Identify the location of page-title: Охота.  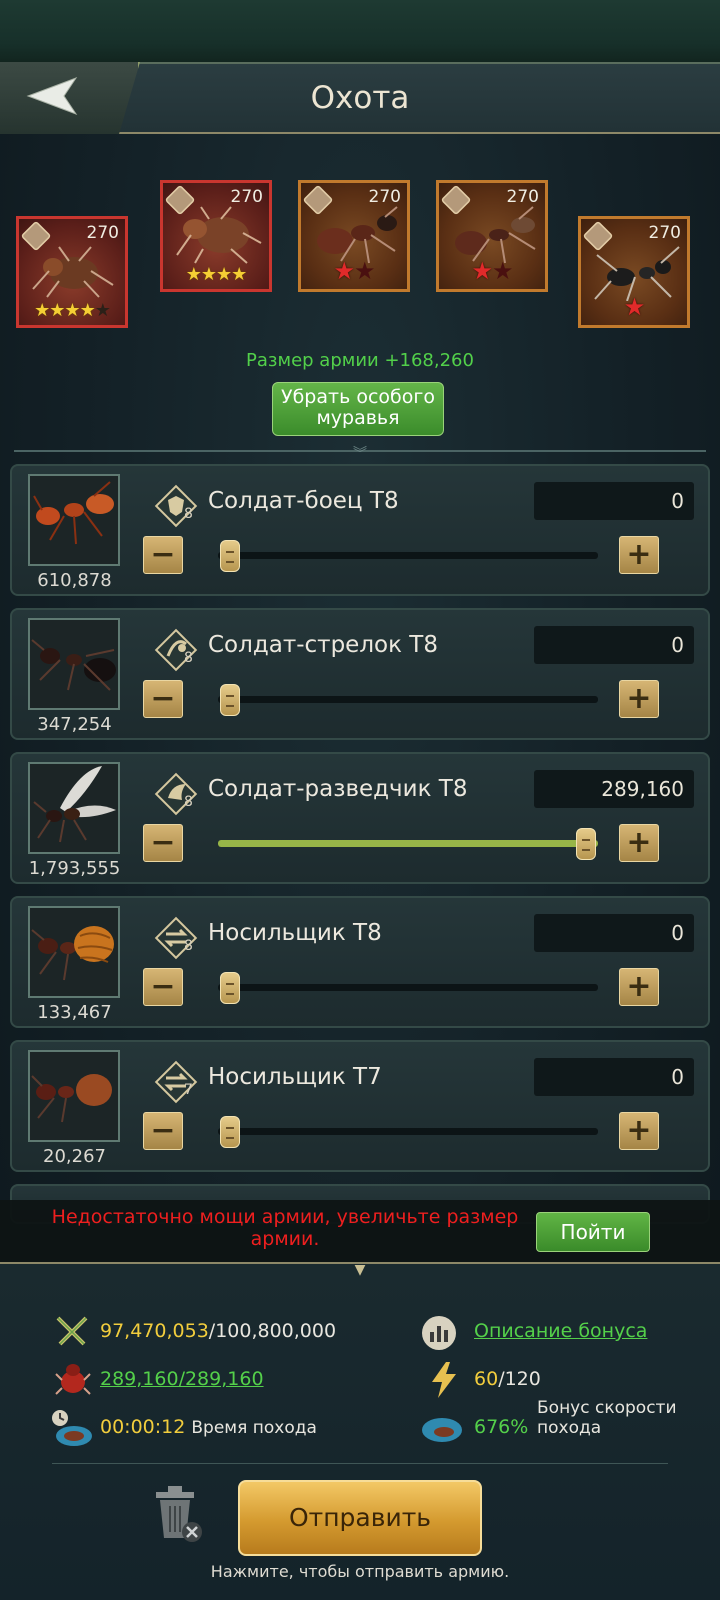
(360, 98).